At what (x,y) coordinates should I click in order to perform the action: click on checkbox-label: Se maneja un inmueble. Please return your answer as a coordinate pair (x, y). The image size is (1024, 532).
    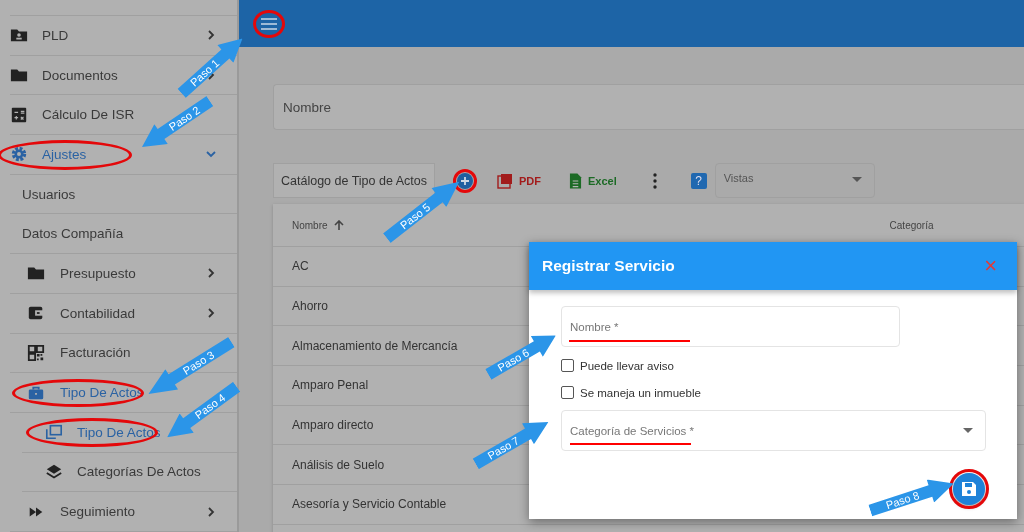
    Looking at the image, I should click on (640, 392).